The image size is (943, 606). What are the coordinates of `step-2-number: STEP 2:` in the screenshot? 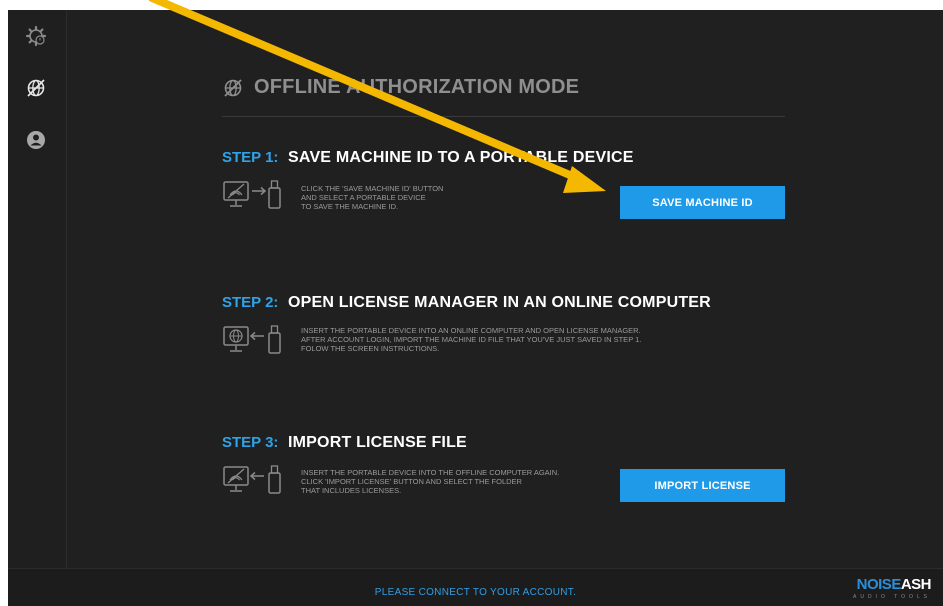 It's located at (250, 302).